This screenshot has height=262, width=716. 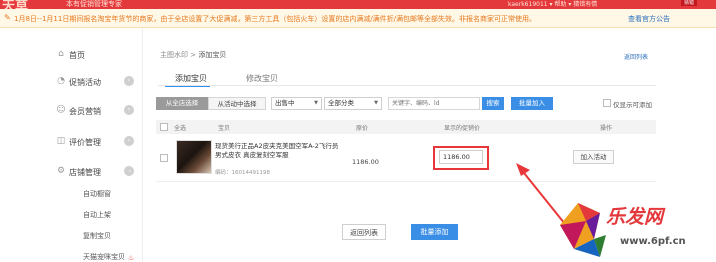 I want to click on sidebar-item-label: 首页, so click(x=77, y=55).